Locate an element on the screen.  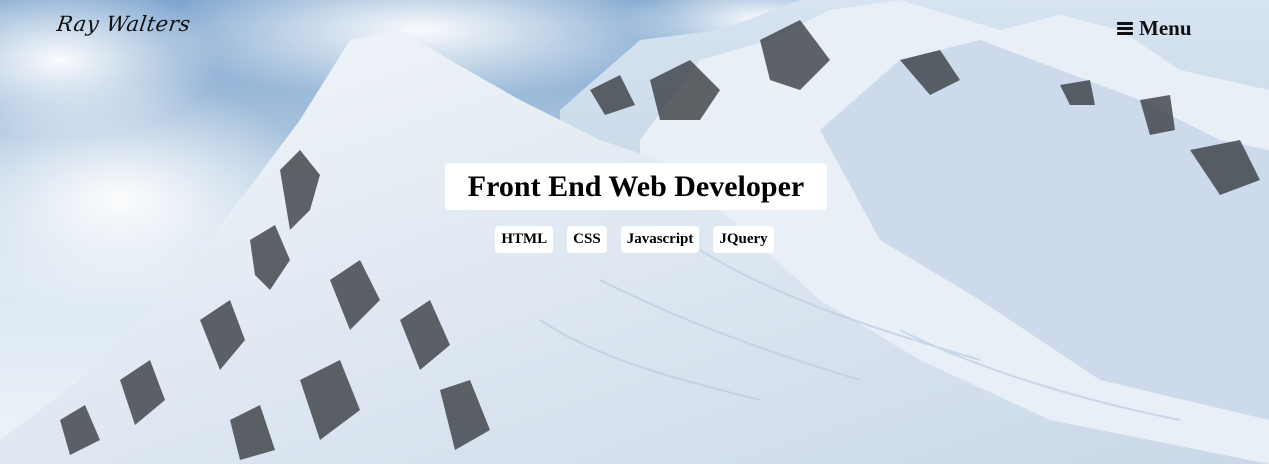
hero-title: Front End Web Developer is located at coordinates (636, 186).